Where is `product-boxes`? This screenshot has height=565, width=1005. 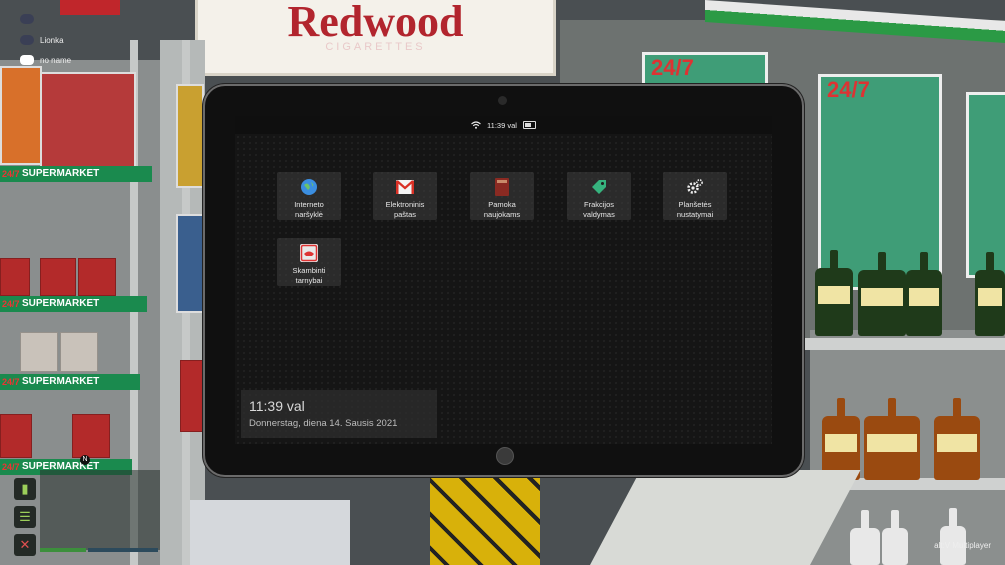
product-boxes is located at coordinates (270, 532).